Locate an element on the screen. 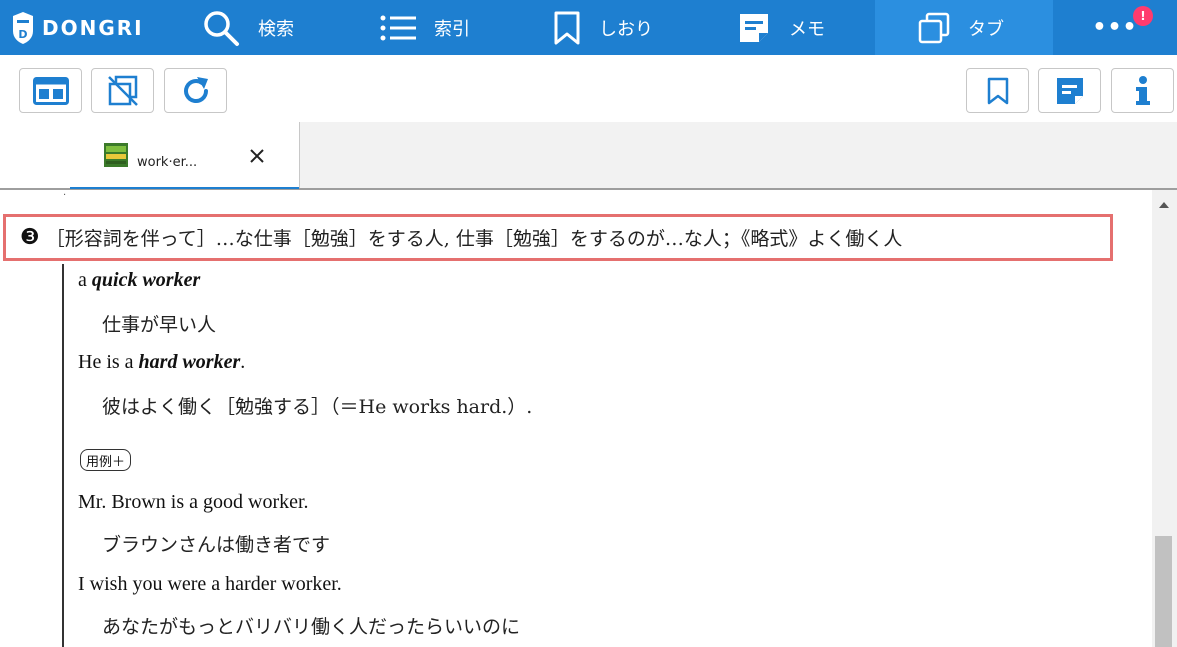  example-sentence: He is a hard worker. is located at coordinates (161, 362).